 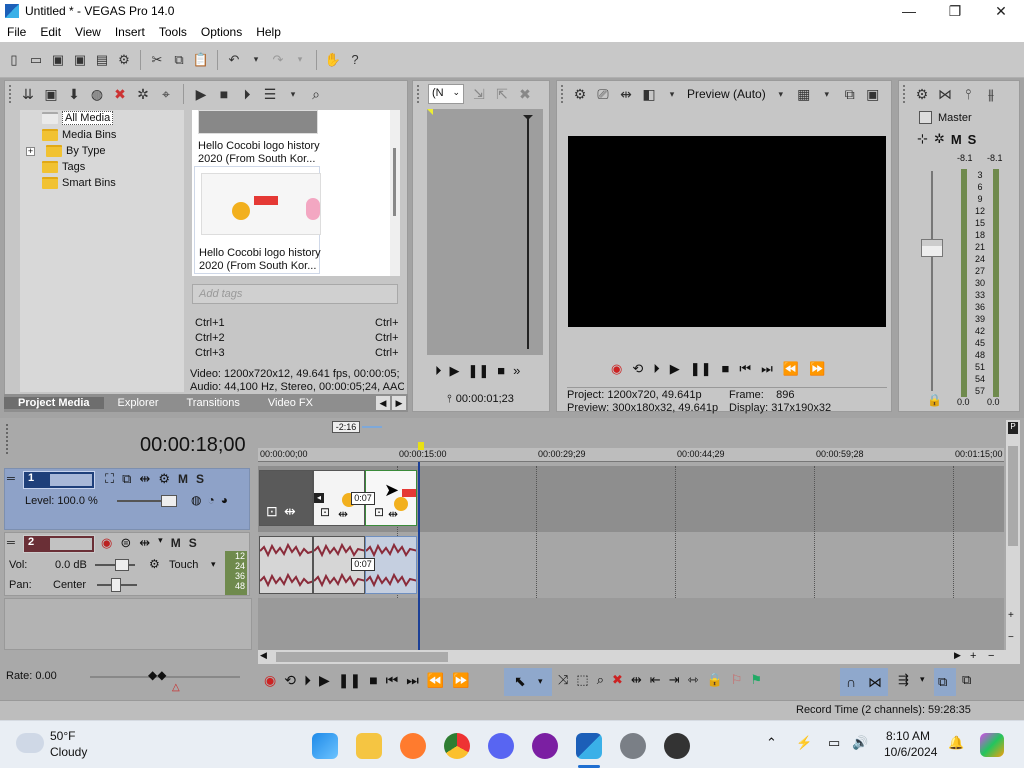 I want to click on windows-start-icon, so click(x=325, y=746).